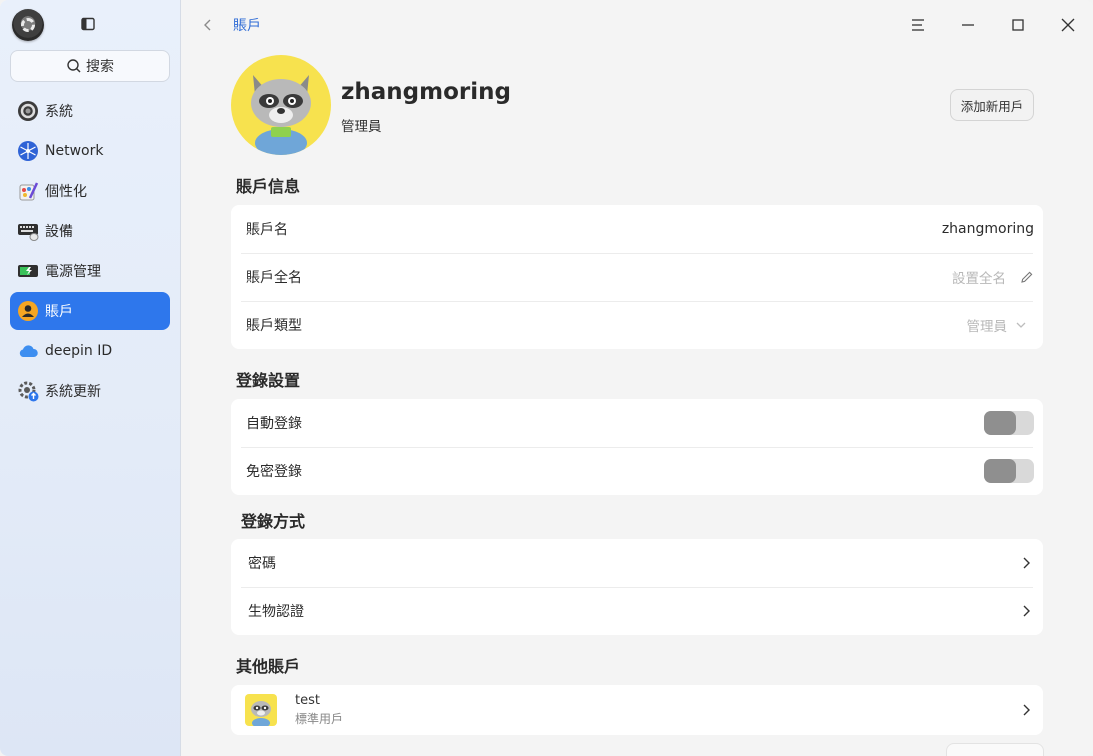 Image resolution: width=1093 pixels, height=756 pixels. What do you see at coordinates (268, 380) in the screenshot?
I see `section-title-login-settings: 登錄設置` at bounding box center [268, 380].